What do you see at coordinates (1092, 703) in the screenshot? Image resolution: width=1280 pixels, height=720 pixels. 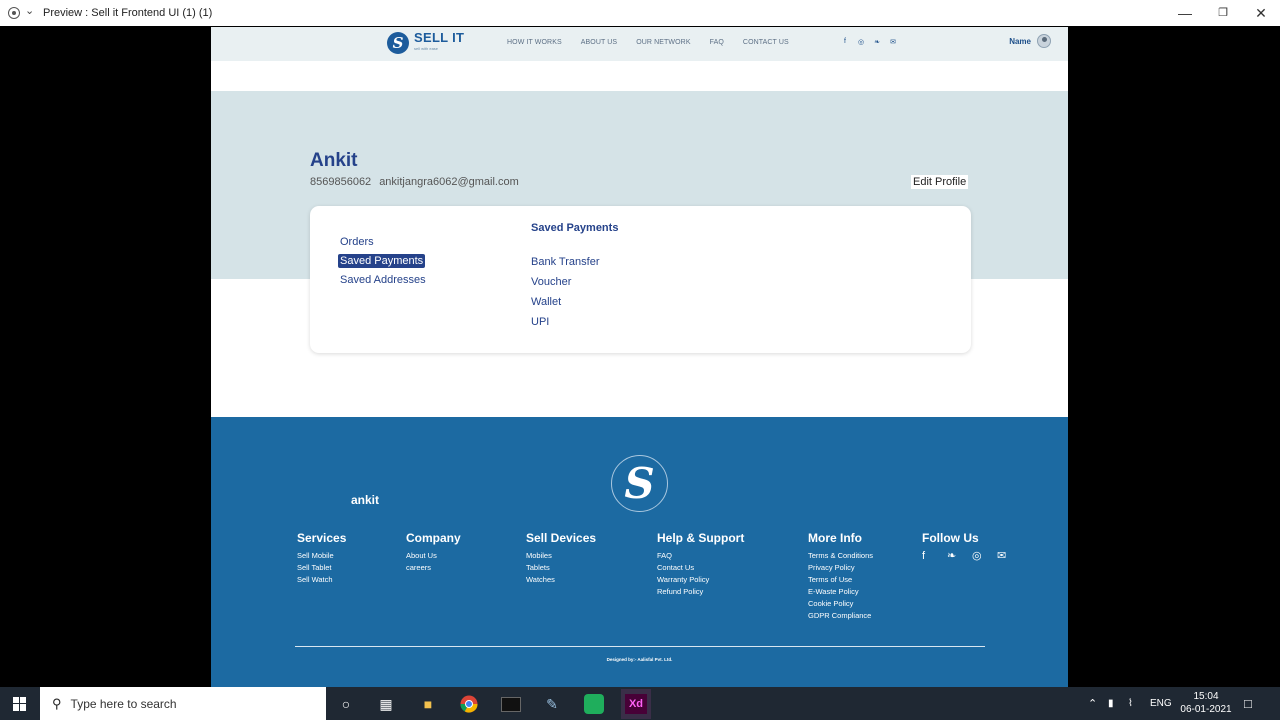 I see `chevron-up-icon: ⌃` at bounding box center [1092, 703].